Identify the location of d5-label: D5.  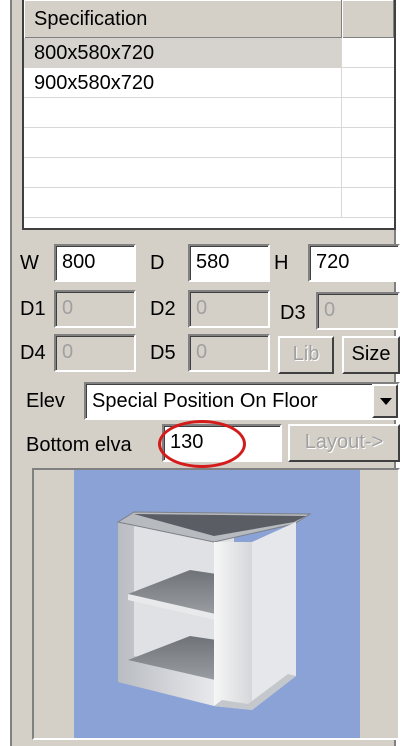
(163, 353).